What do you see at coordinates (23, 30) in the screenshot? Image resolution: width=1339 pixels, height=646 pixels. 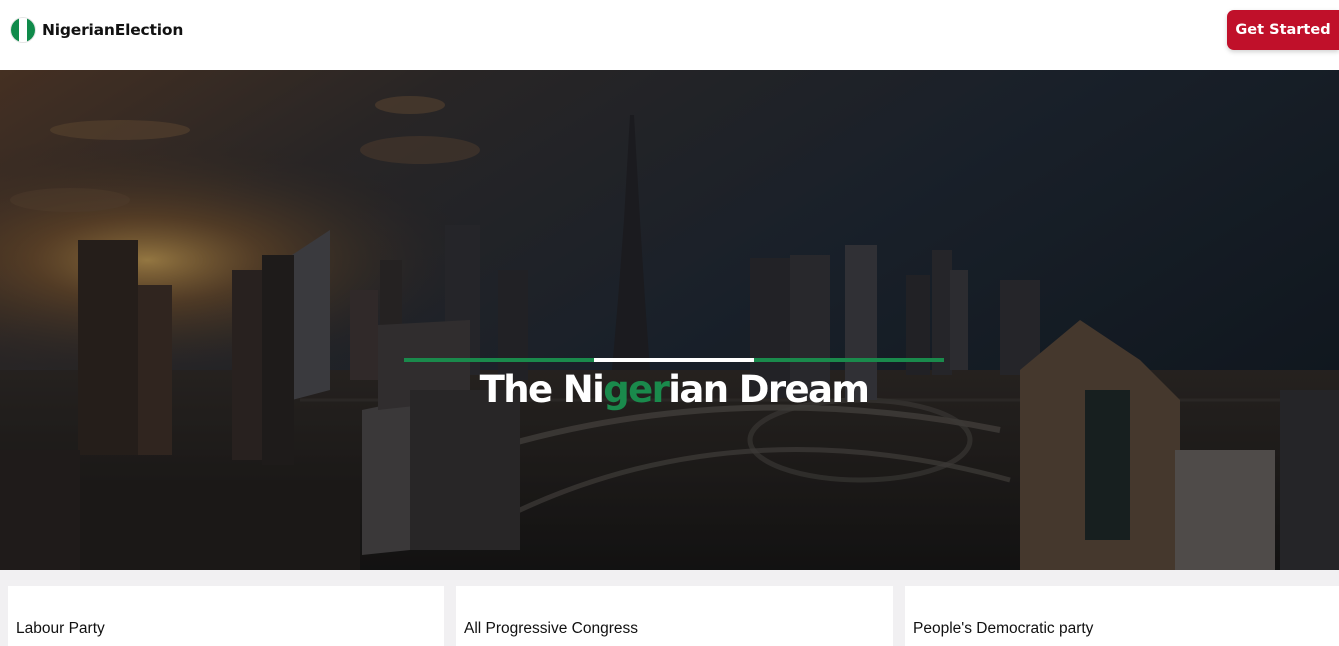 I see `nigeria-flag-icon` at bounding box center [23, 30].